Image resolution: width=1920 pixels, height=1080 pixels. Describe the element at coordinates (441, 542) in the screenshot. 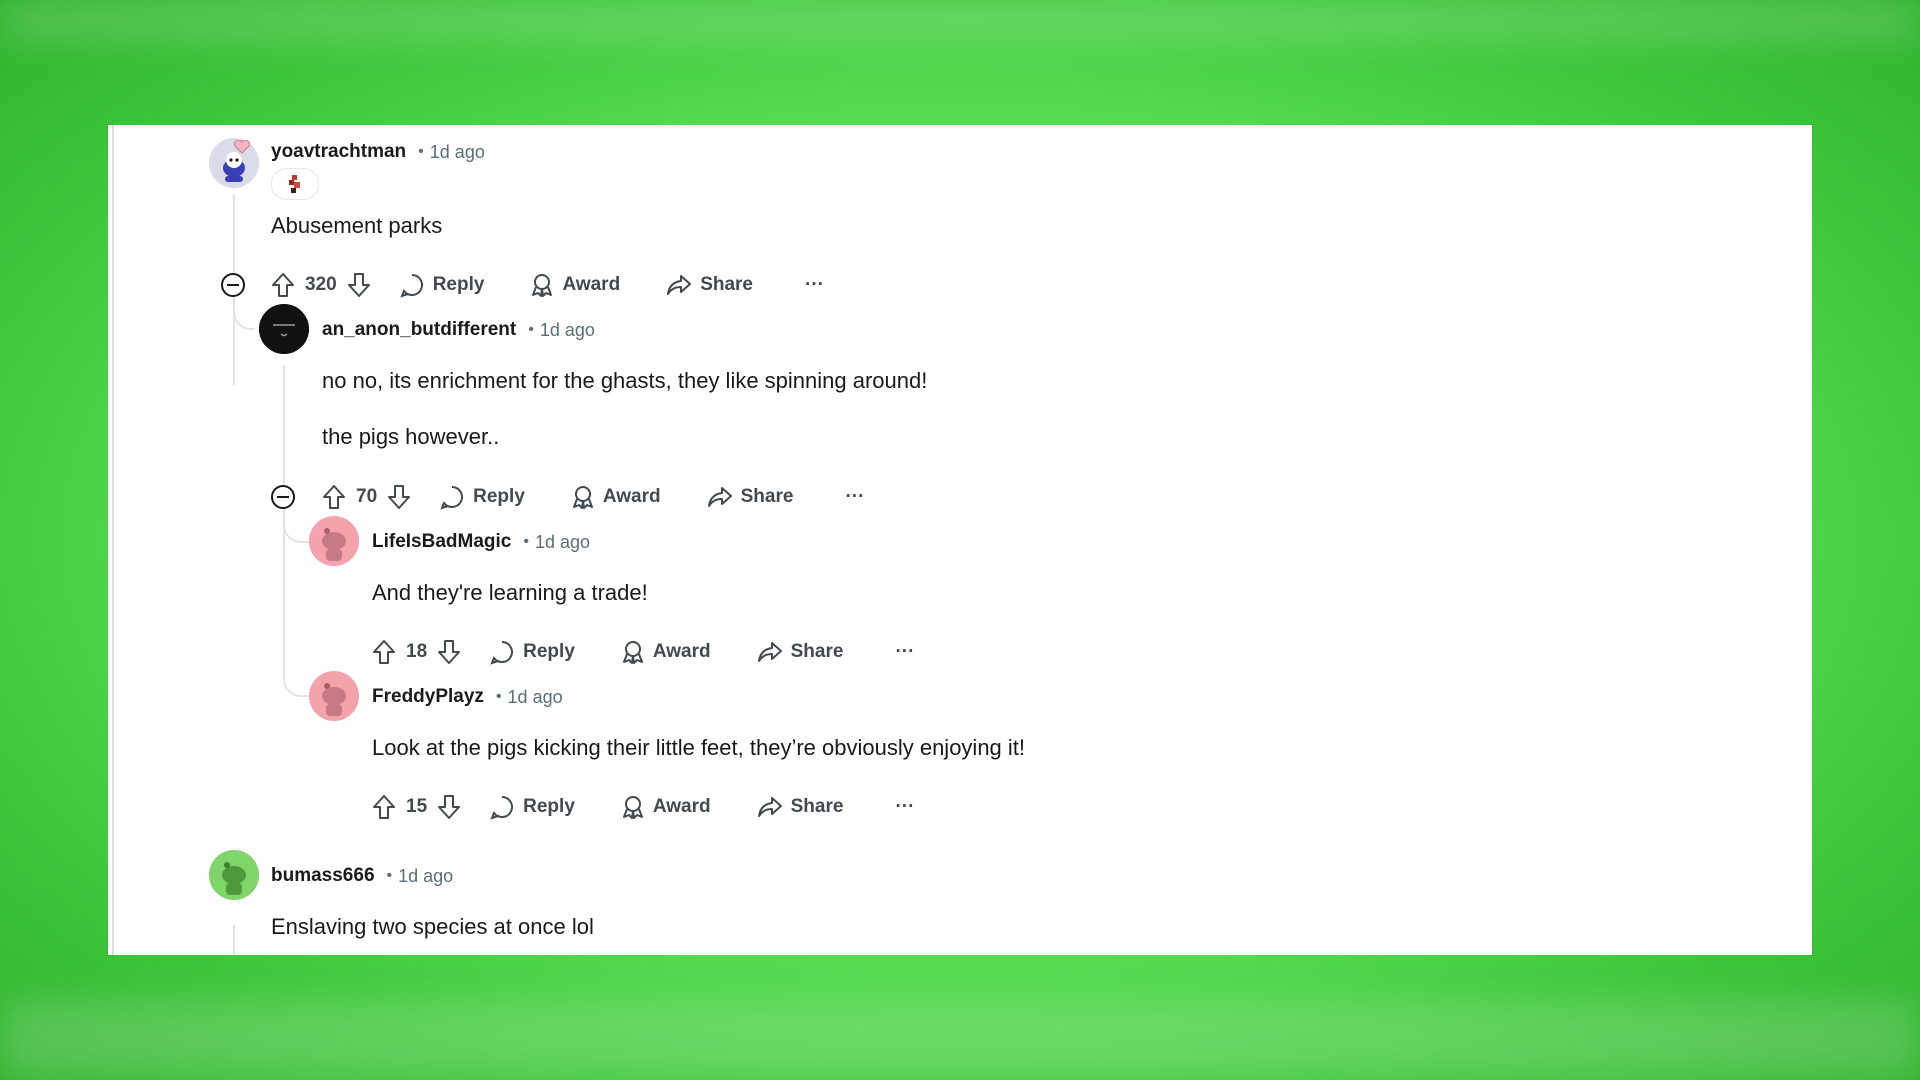

I see `username: LifeIsBadMagic` at that location.